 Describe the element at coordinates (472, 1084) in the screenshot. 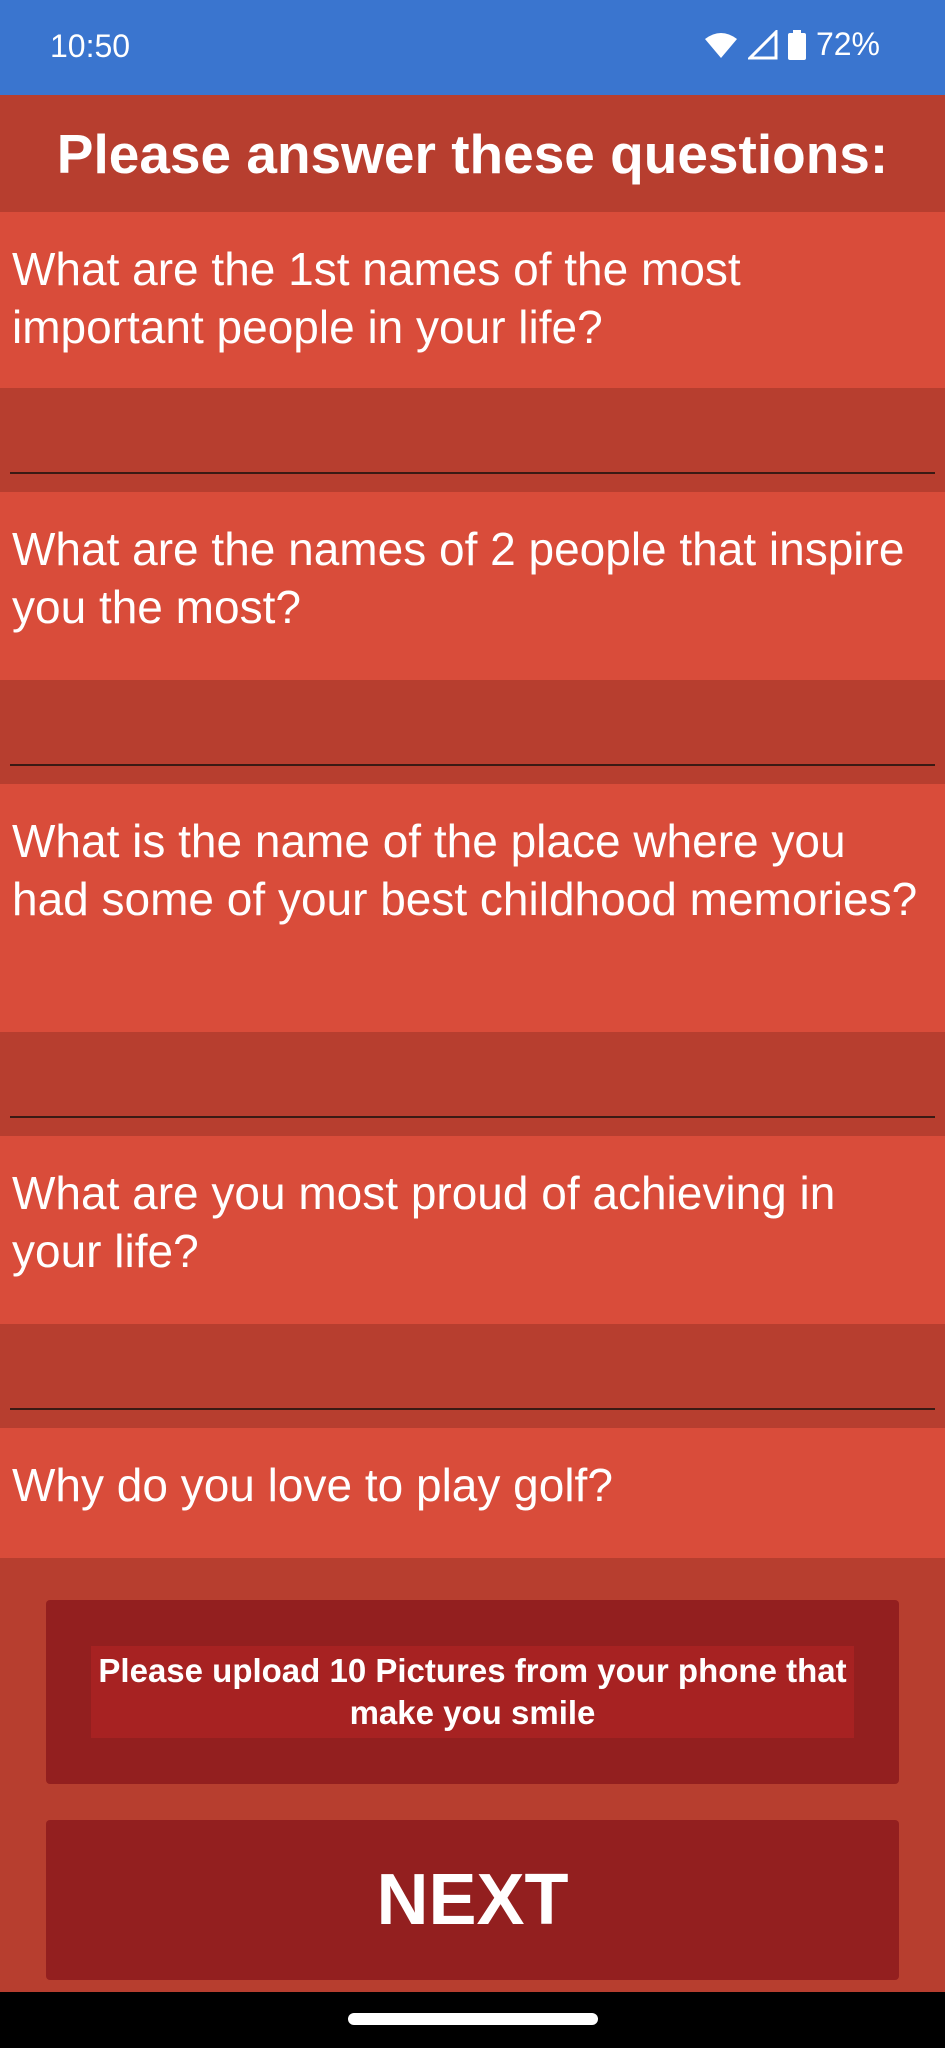

I see `answer-3-field` at that location.